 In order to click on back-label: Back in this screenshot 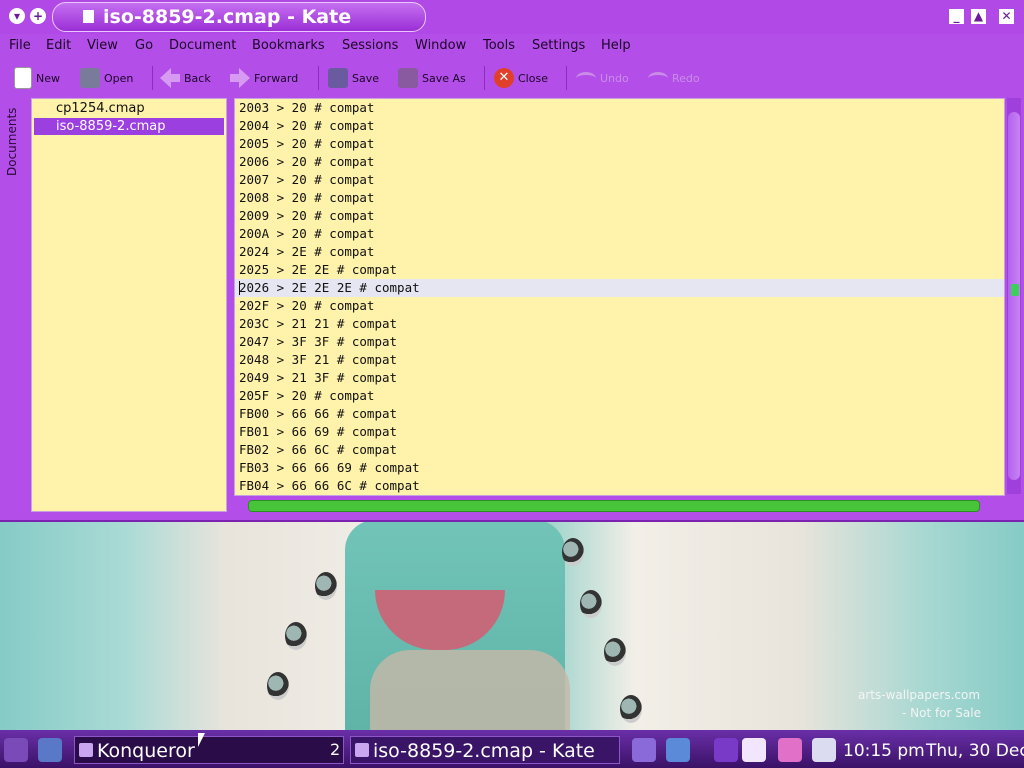, I will do `click(197, 78)`.